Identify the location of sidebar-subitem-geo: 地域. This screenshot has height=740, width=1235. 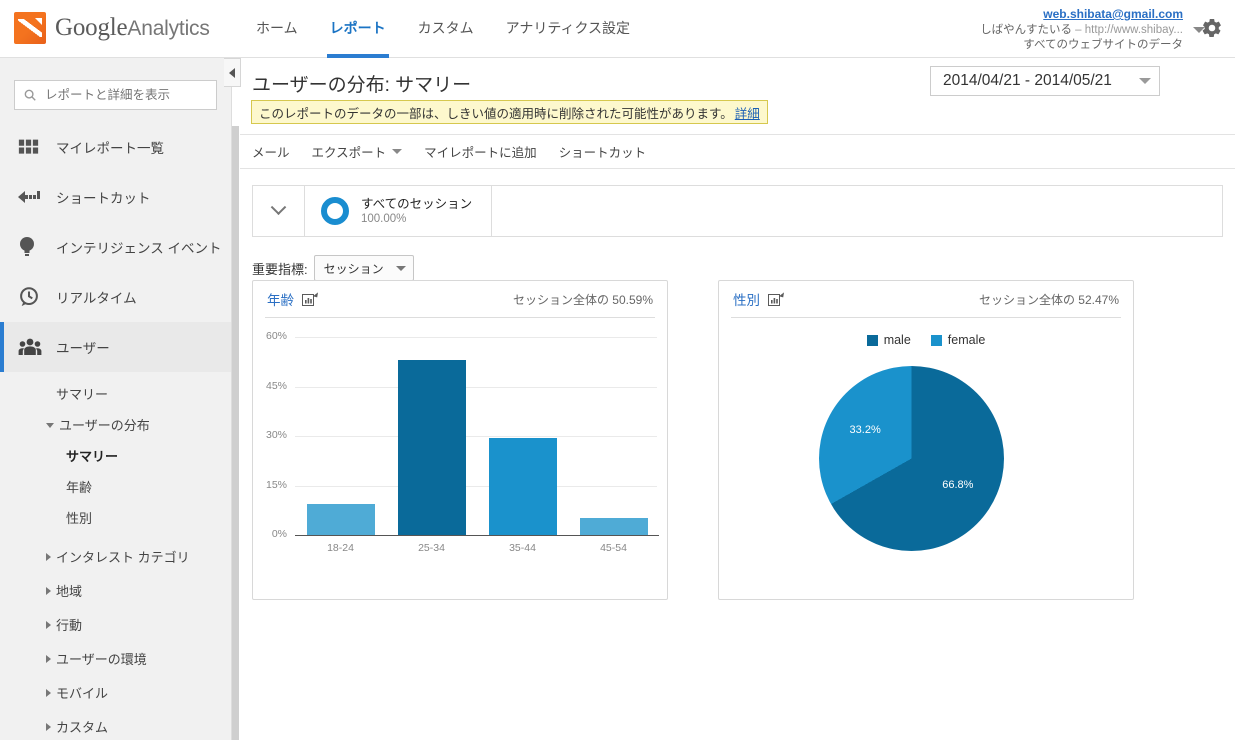
(115, 590).